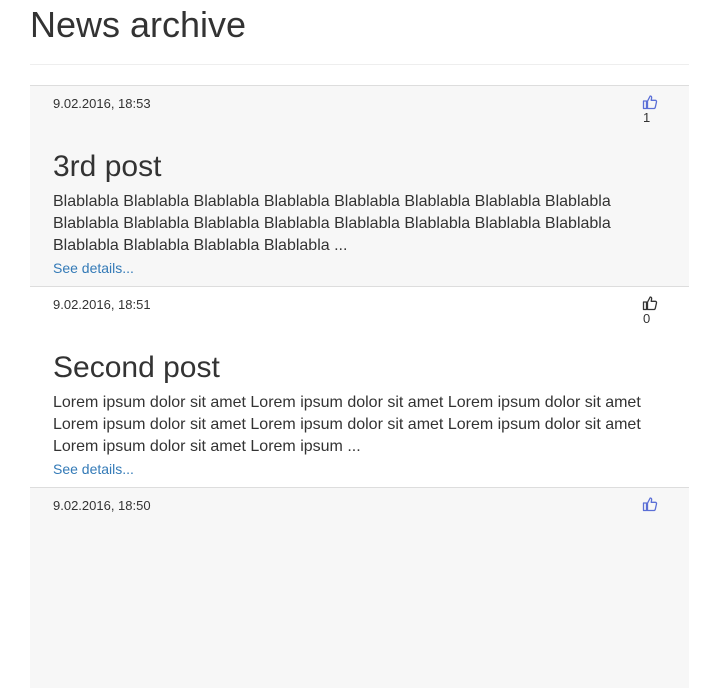 The width and height of the screenshot is (718, 688). Describe the element at coordinates (647, 117) in the screenshot. I see `like-count: 1` at that location.